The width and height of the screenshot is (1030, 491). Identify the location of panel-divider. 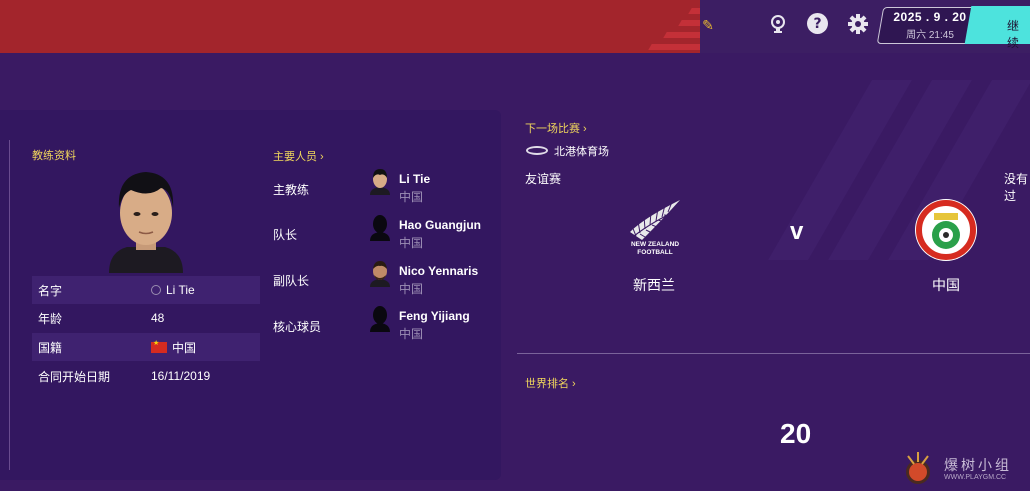
(9, 305).